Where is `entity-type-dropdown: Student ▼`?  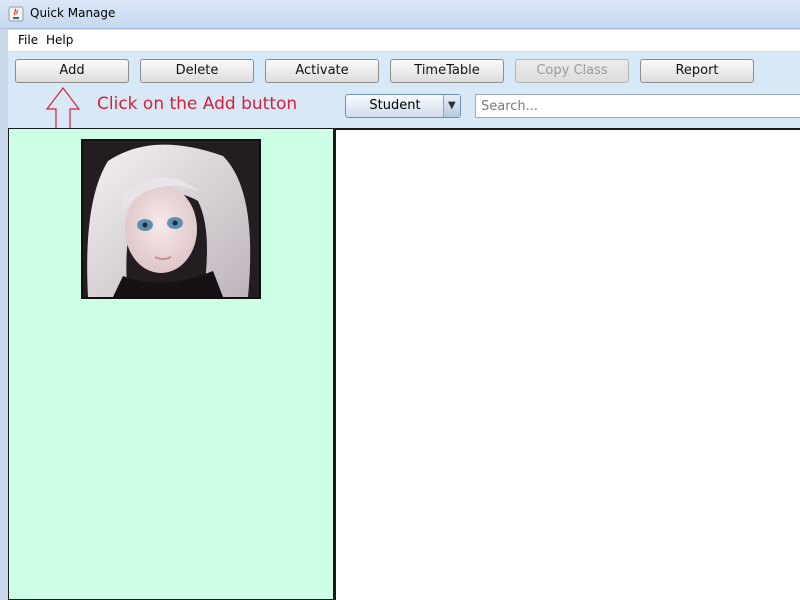
entity-type-dropdown: Student ▼ is located at coordinates (403, 106).